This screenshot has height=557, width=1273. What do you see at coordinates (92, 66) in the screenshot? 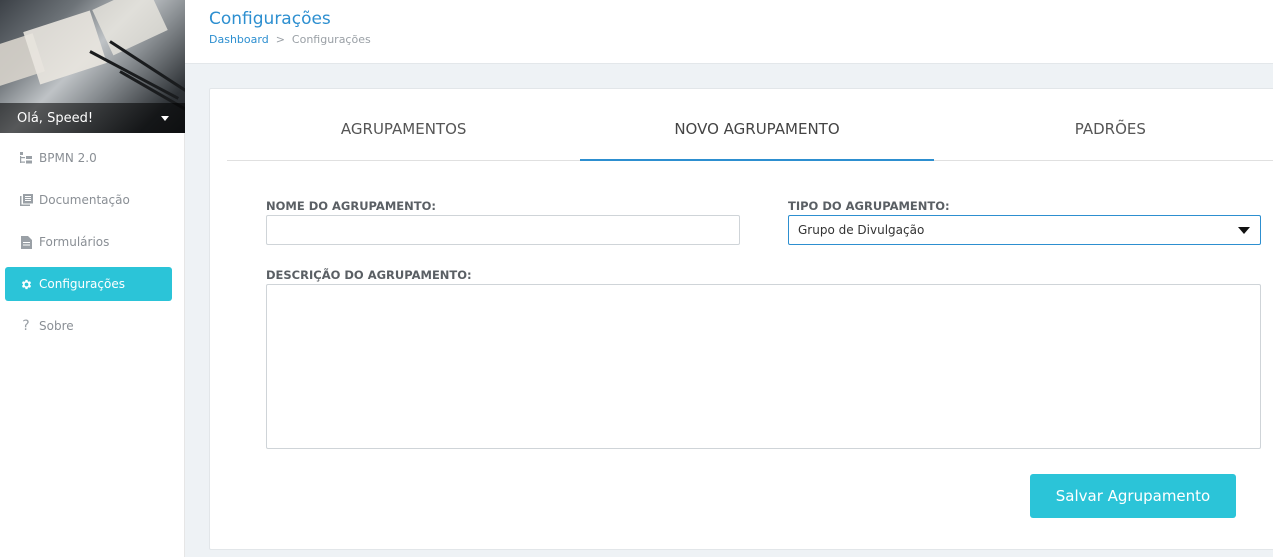
I see `profile-banner: Olá, Speed!` at bounding box center [92, 66].